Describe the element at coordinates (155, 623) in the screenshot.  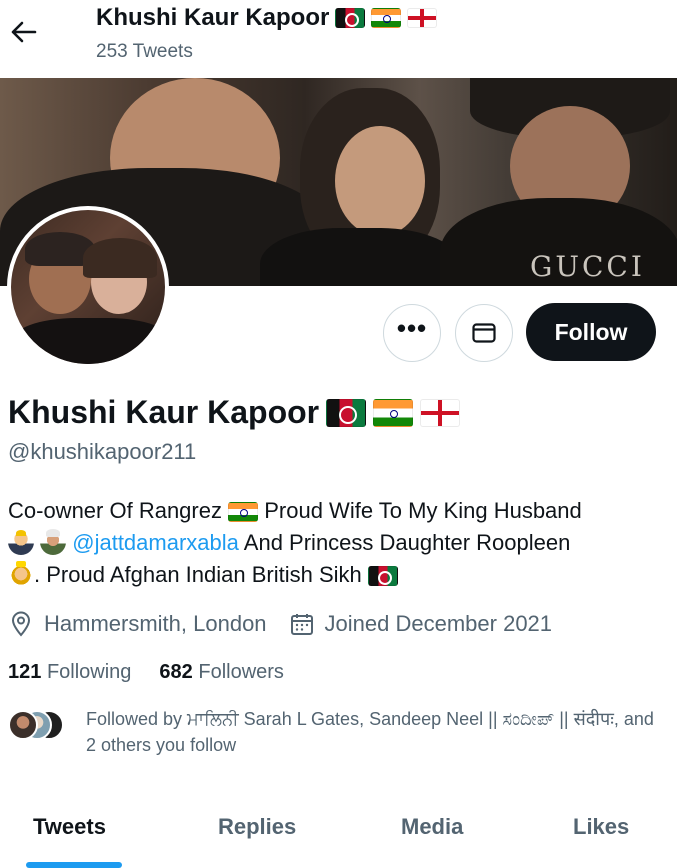
I see `location-text: Hammersmith, London` at that location.